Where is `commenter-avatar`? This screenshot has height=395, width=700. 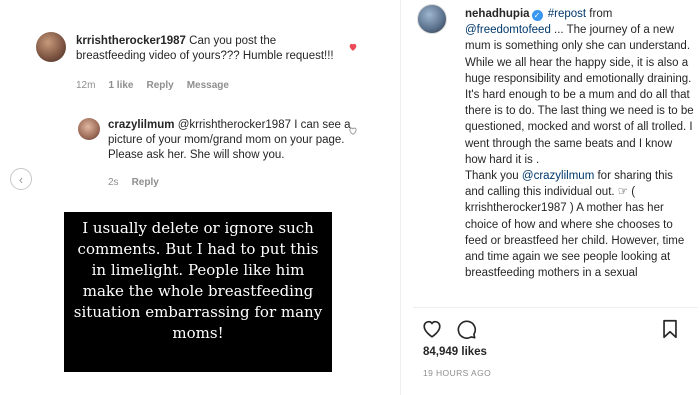
commenter-avatar is located at coordinates (51, 47).